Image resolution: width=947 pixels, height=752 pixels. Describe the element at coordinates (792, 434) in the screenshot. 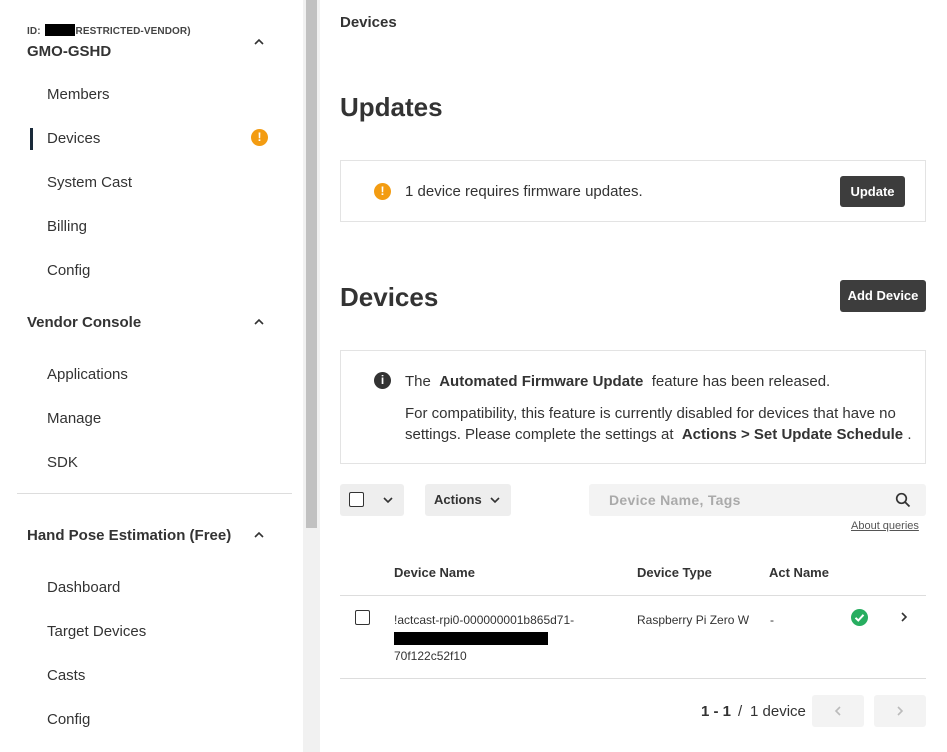

I see `notice-menu-path: Actions > Set Update Schedule` at that location.